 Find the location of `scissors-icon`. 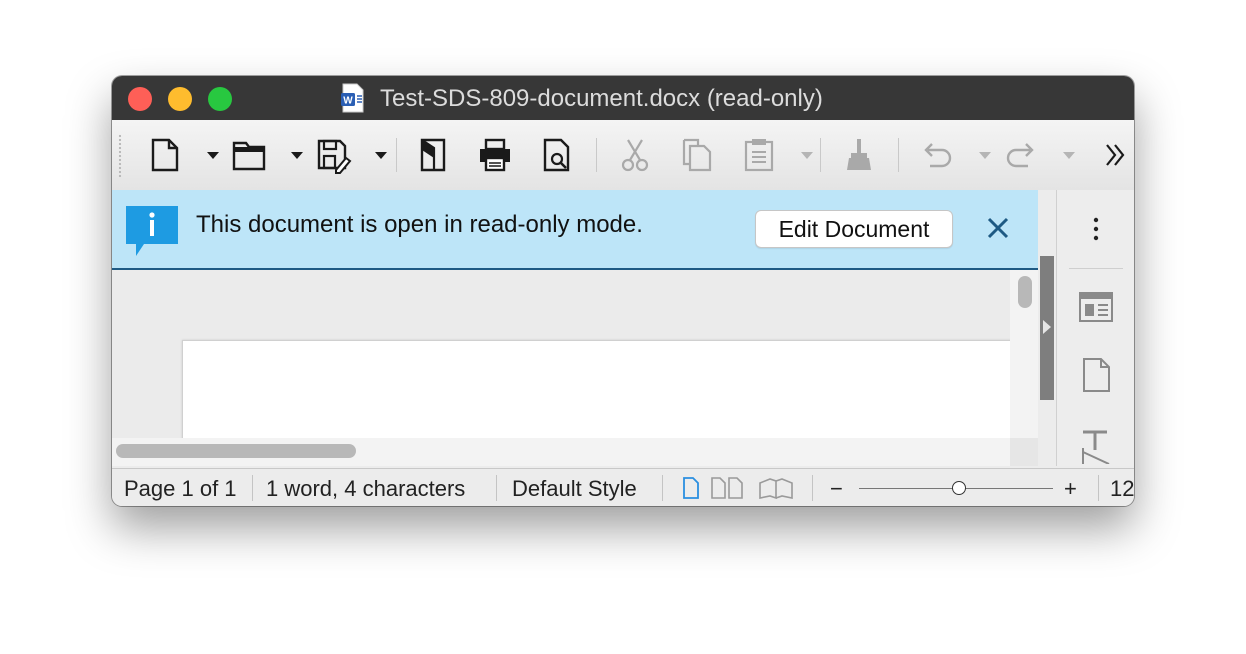

scissors-icon is located at coordinates (635, 155).